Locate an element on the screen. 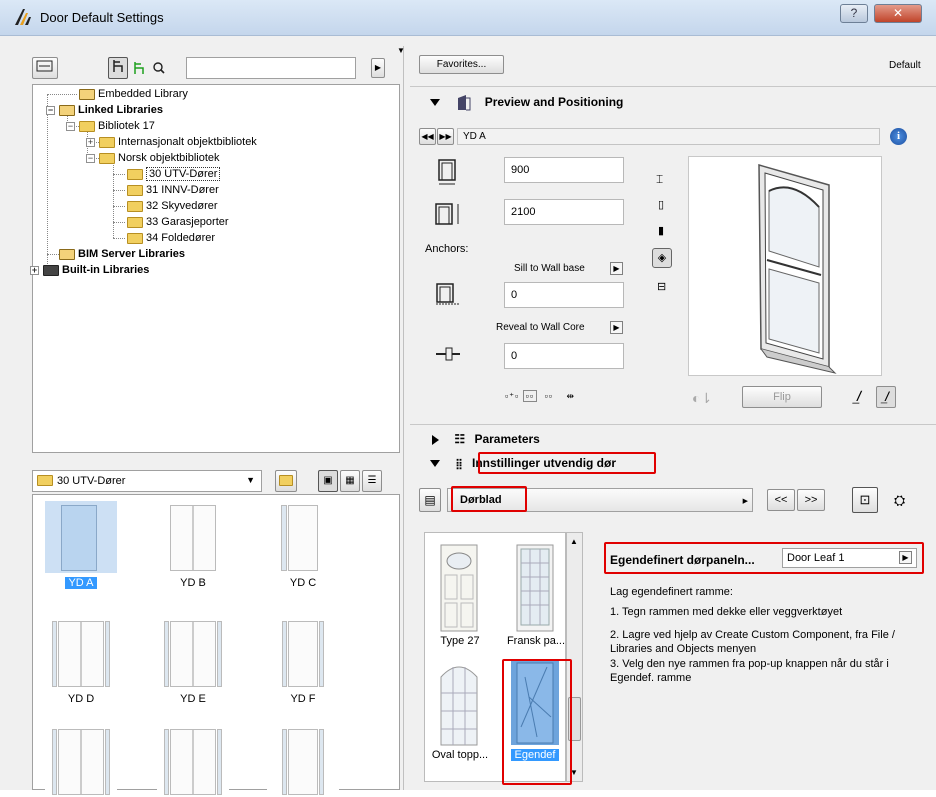 This screenshot has height=797, width=936. side-view-icon: ⊟ is located at coordinates (661, 286).